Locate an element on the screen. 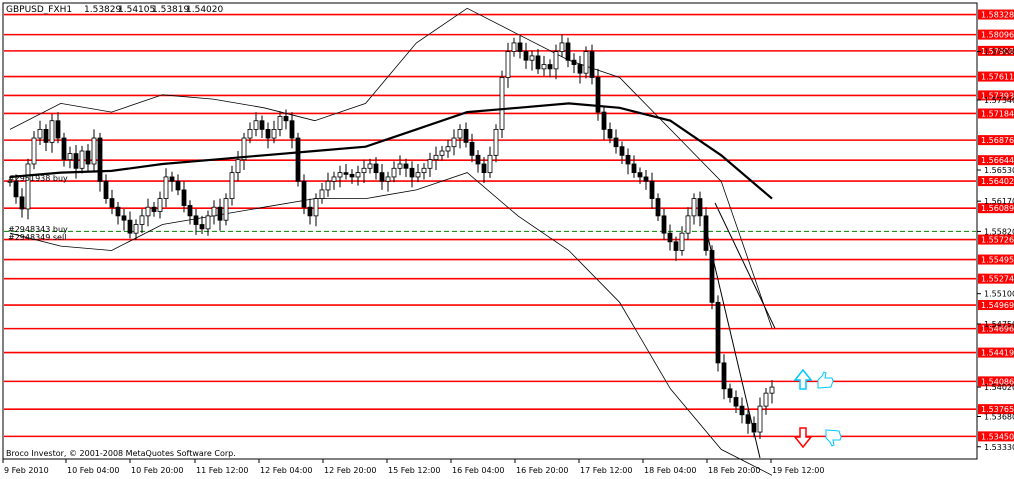 The image size is (1014, 479). time-label: 18 Feb 04:00 is located at coordinates (670, 470).